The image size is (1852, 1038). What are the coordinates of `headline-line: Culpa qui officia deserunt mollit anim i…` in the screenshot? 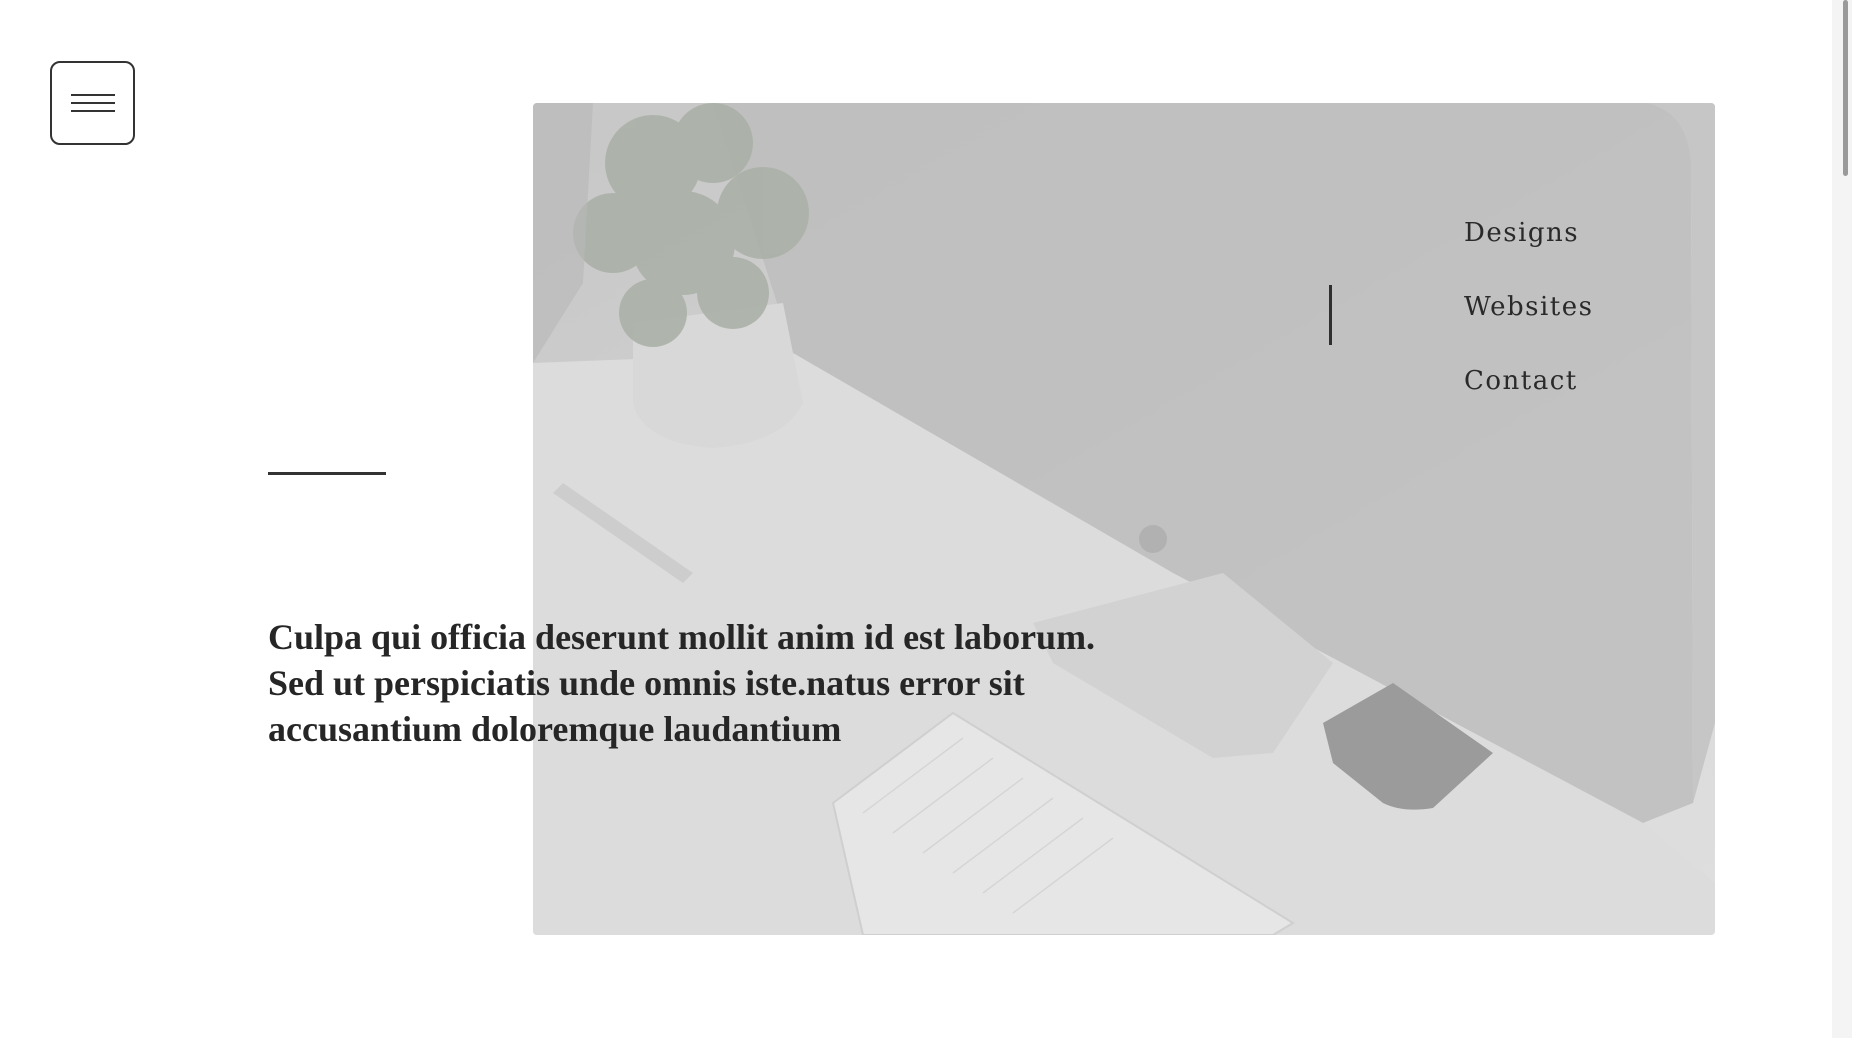 It's located at (682, 637).